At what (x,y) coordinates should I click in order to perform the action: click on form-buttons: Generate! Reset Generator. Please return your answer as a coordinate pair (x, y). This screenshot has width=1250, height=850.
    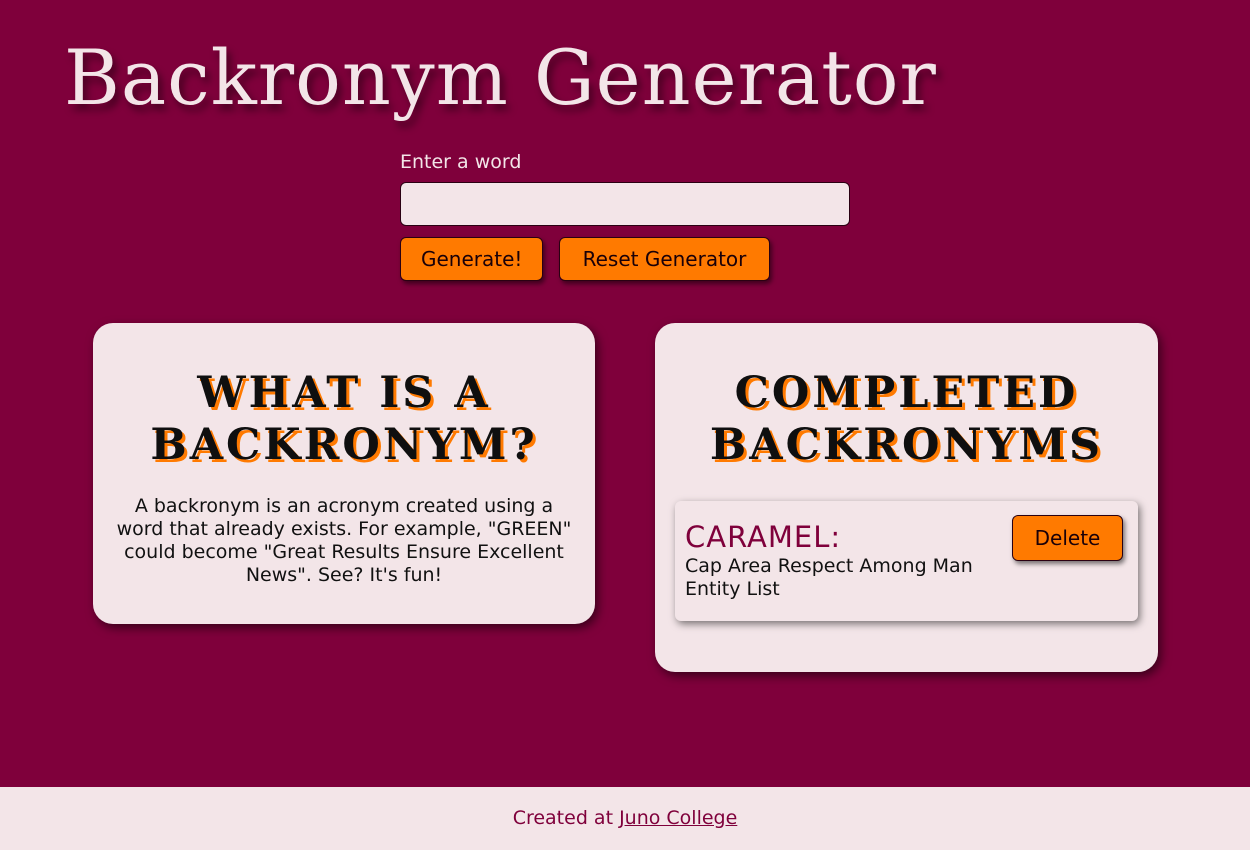
    Looking at the image, I should click on (630, 259).